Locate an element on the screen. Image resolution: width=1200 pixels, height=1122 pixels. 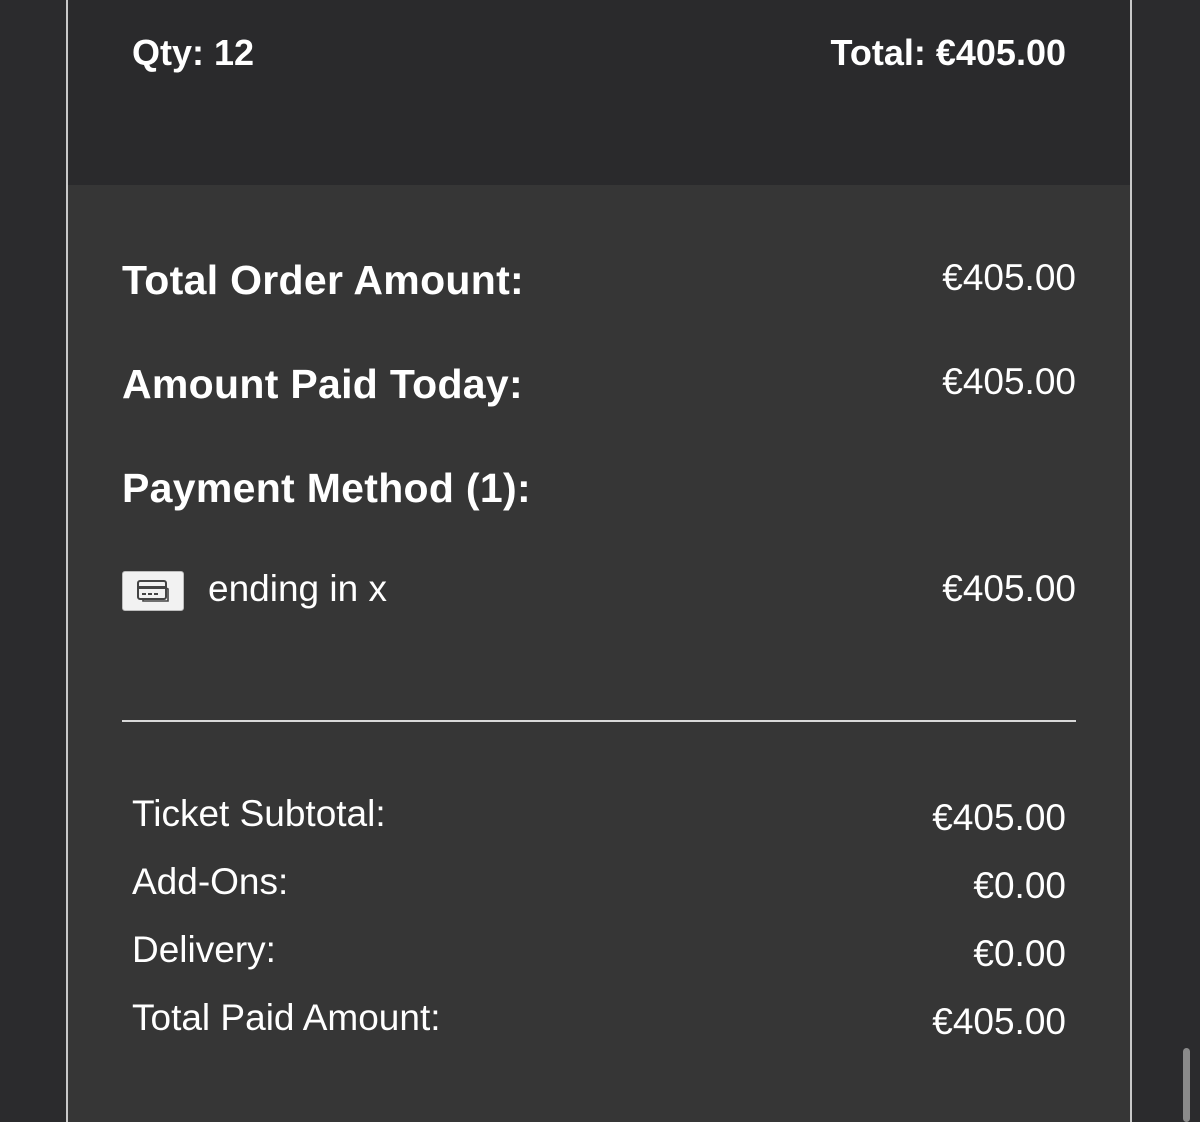
payment-method-row: Payment Method (1): is located at coordinates (599, 490).